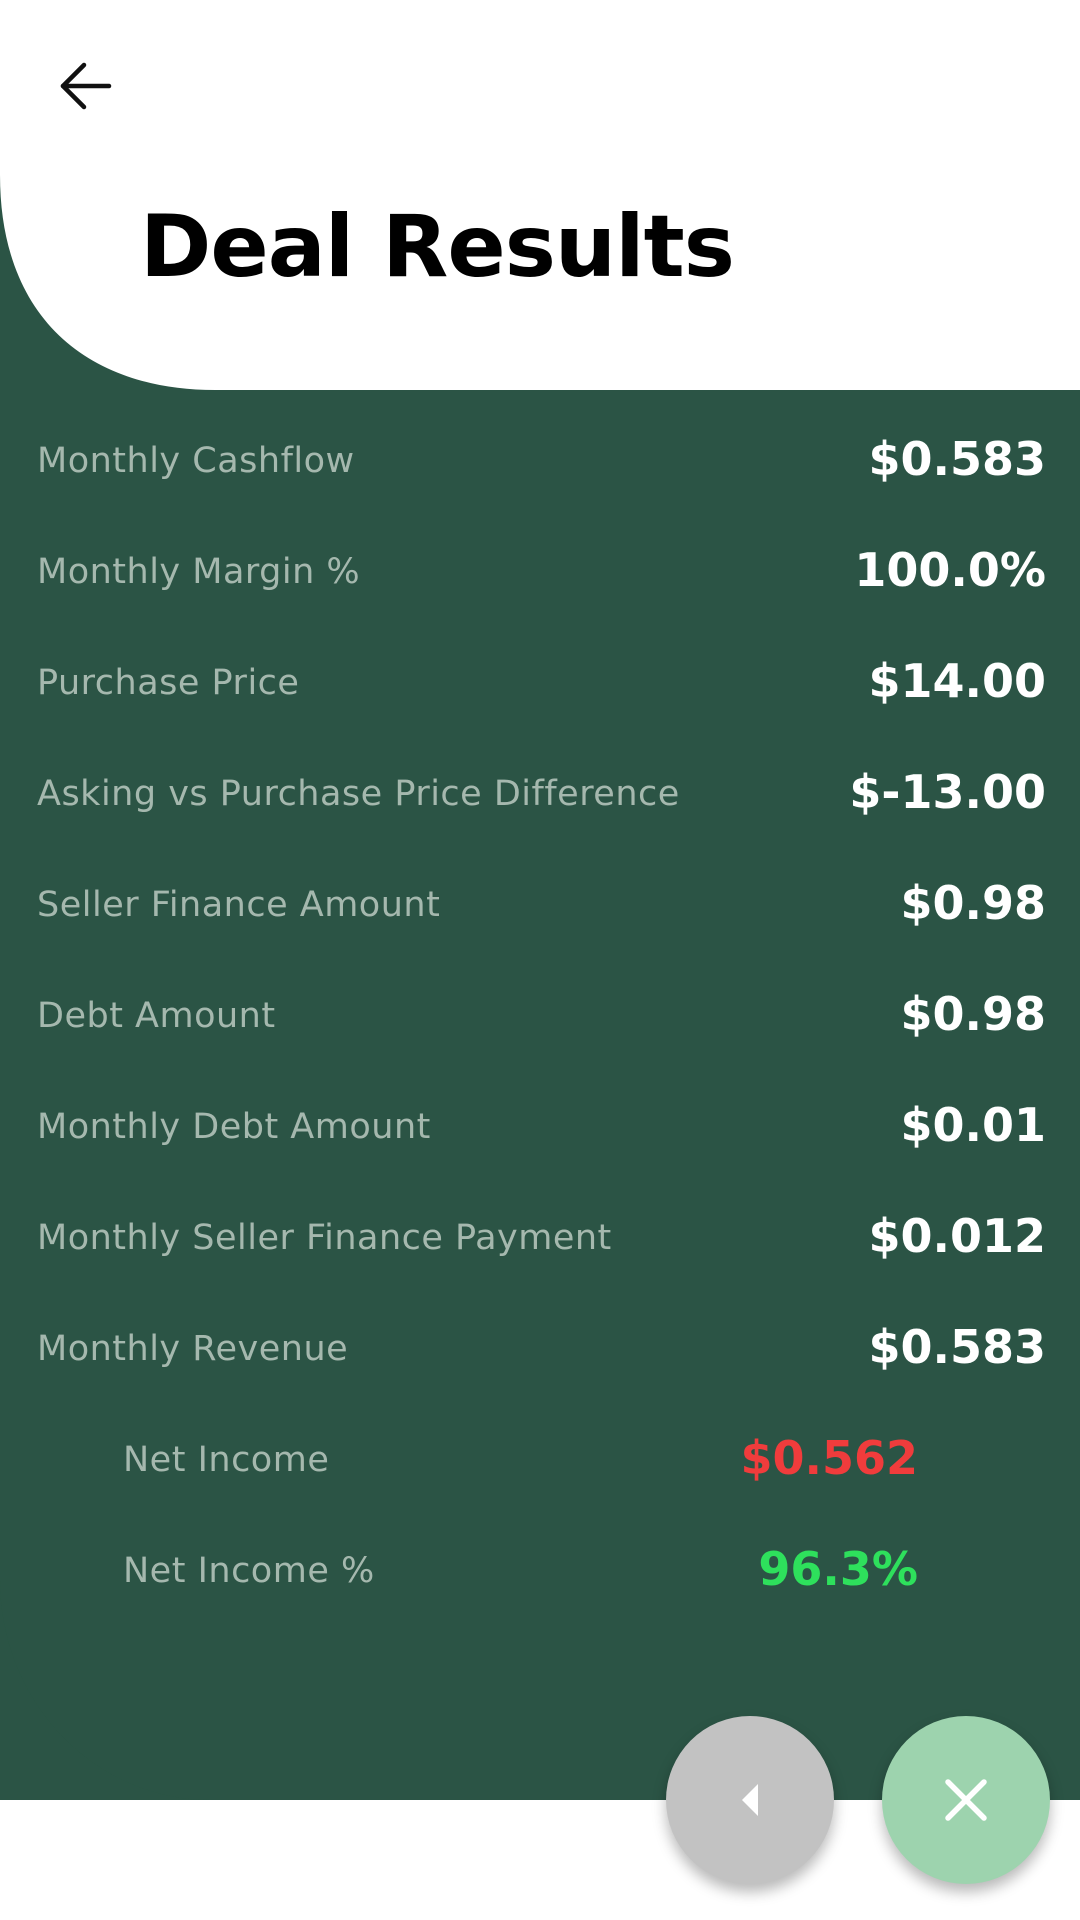  What do you see at coordinates (156, 1016) in the screenshot?
I see `result-label: Debt Amount` at bounding box center [156, 1016].